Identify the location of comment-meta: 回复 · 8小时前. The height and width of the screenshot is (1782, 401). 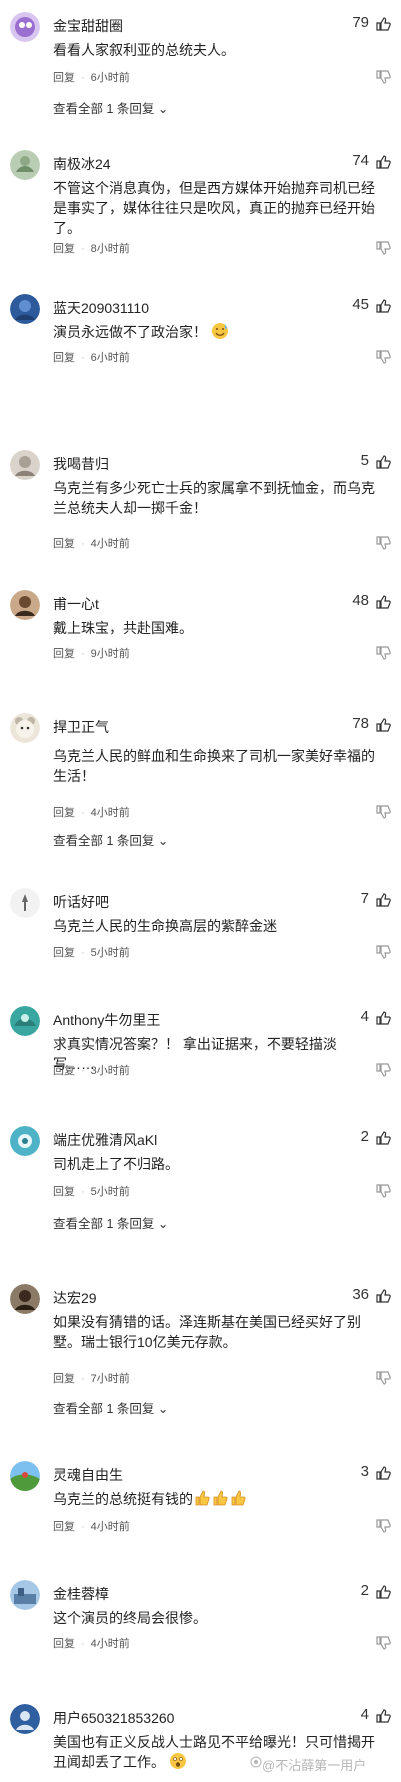
(91, 249).